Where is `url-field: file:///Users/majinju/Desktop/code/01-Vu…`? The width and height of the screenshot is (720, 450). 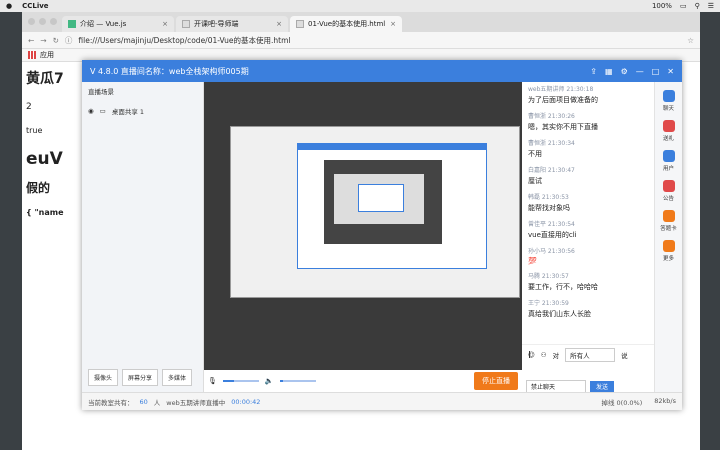
url-field: file:///Users/majinju/Desktop/code/01-Vu… is located at coordinates (184, 40).